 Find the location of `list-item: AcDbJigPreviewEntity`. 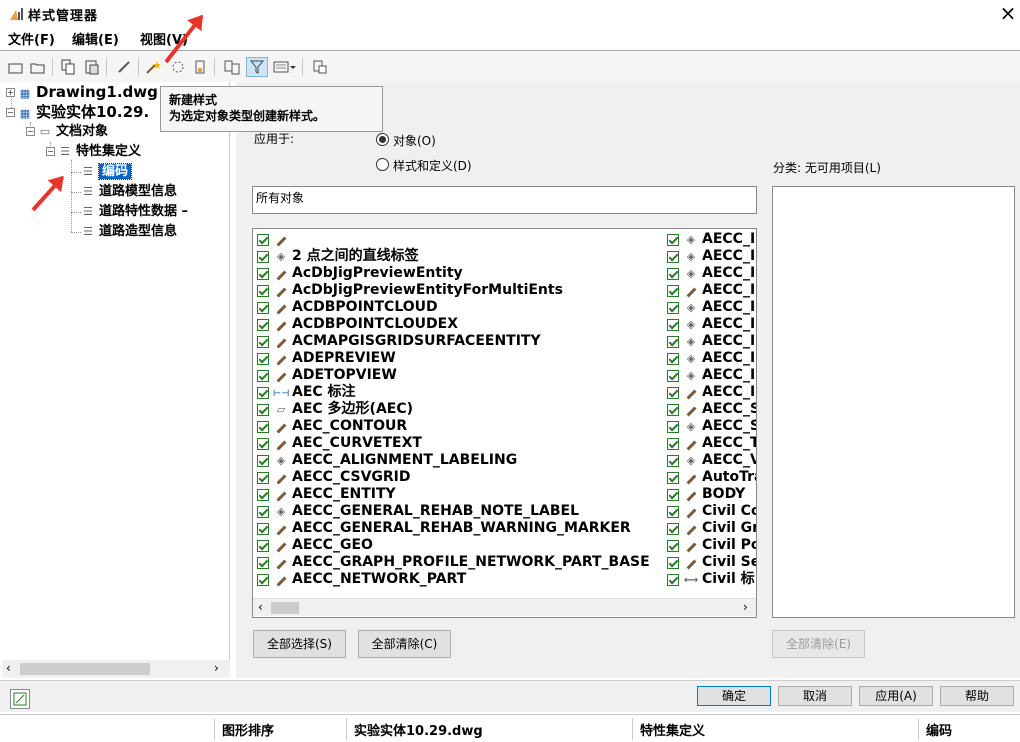

list-item: AcDbJigPreviewEntity is located at coordinates (458, 273).